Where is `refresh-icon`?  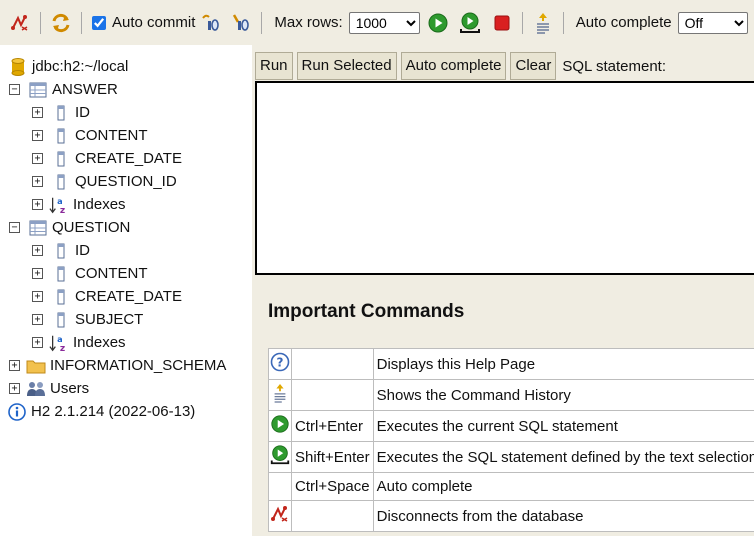
refresh-icon is located at coordinates (61, 23).